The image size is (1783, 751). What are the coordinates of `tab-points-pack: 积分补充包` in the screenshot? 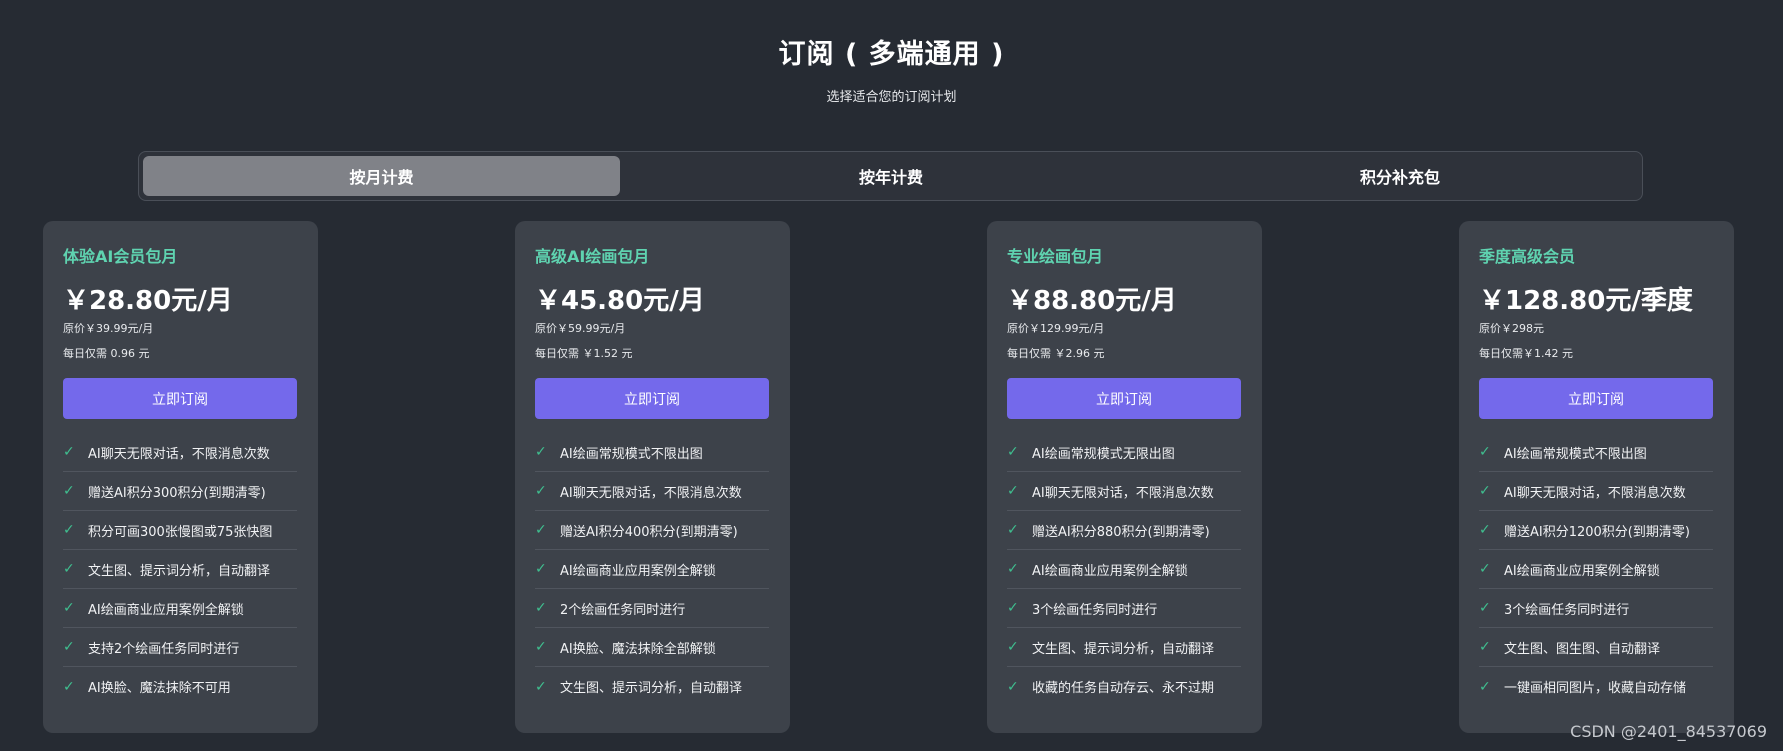 It's located at (1400, 176).